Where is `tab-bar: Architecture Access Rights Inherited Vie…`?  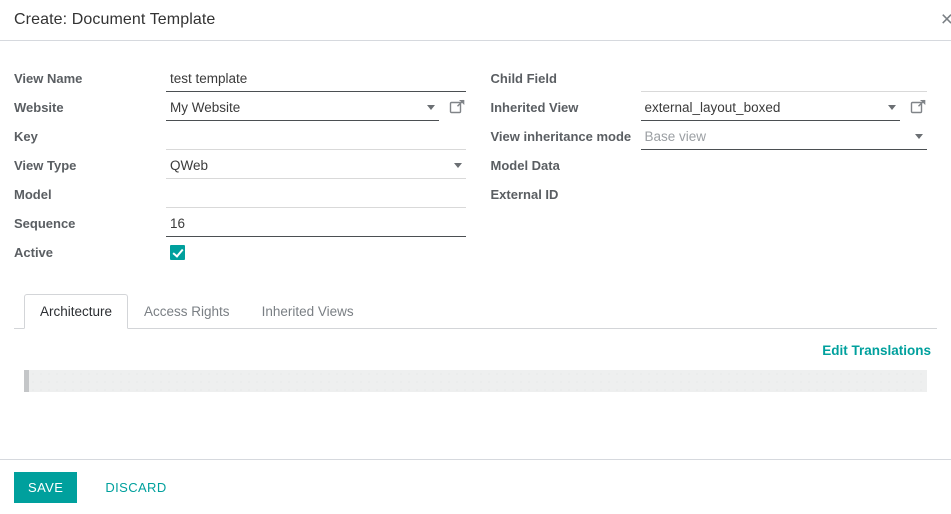 tab-bar: Architecture Access Rights Inherited Vie… is located at coordinates (475, 312).